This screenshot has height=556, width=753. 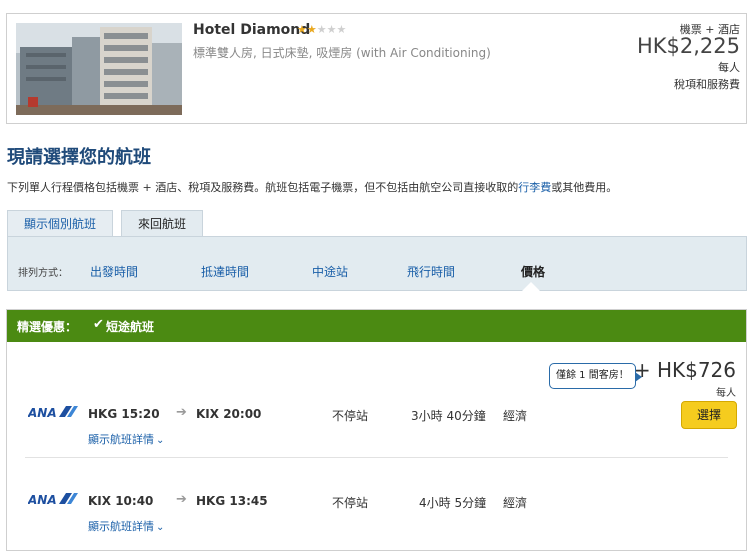 I want to click on hotel-name: Hotel Diamond, so click(x=251, y=30).